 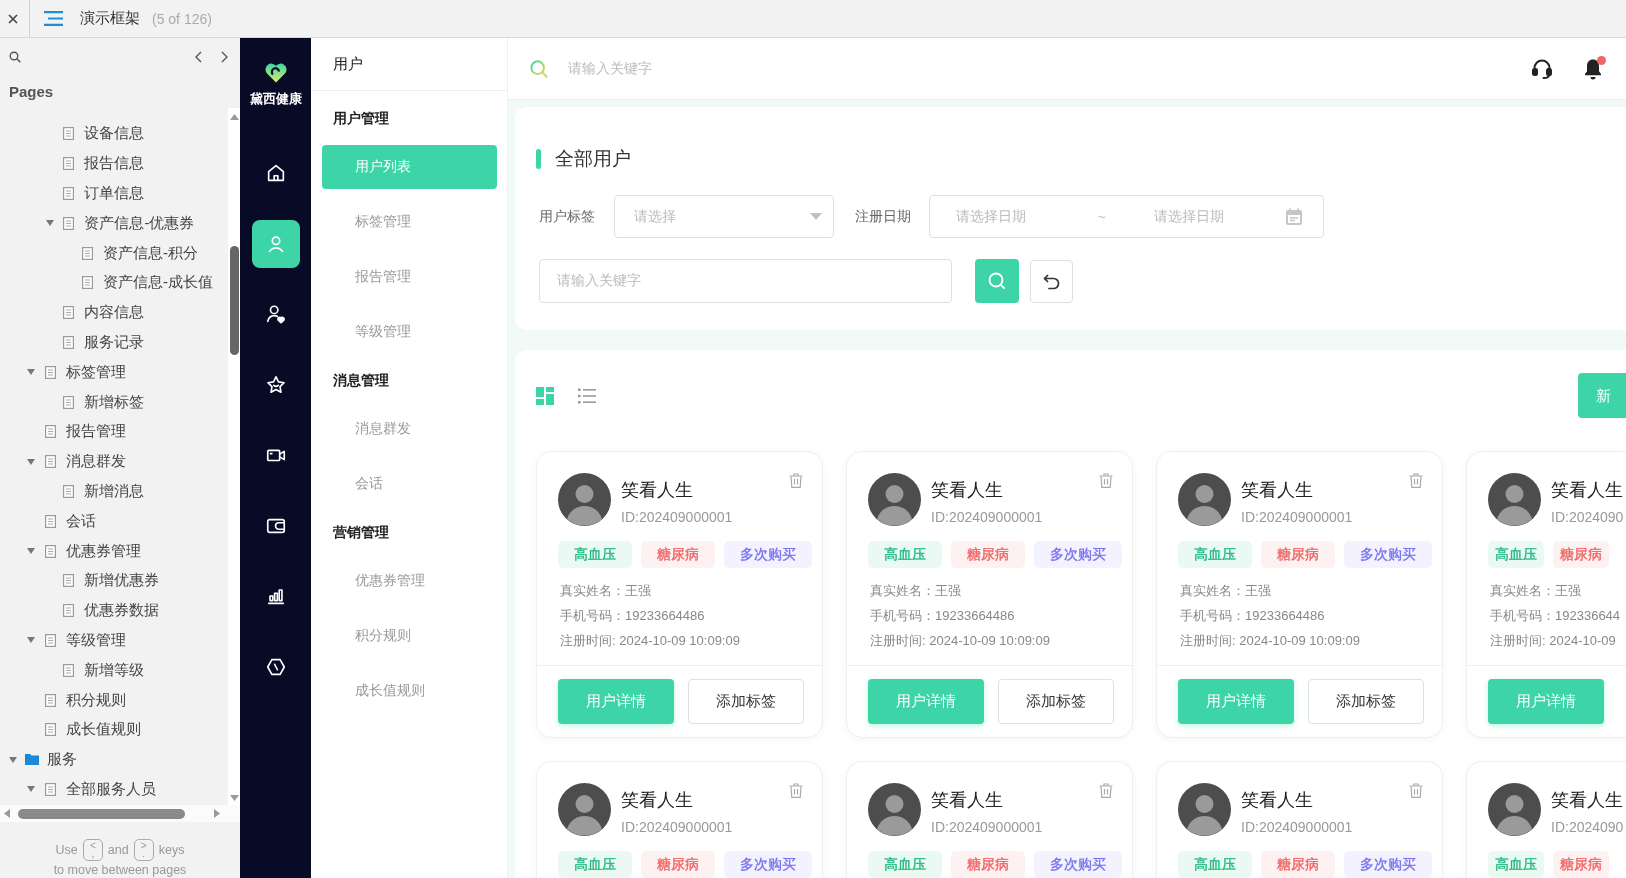 I want to click on field-label: 用户标签, so click(x=567, y=216).